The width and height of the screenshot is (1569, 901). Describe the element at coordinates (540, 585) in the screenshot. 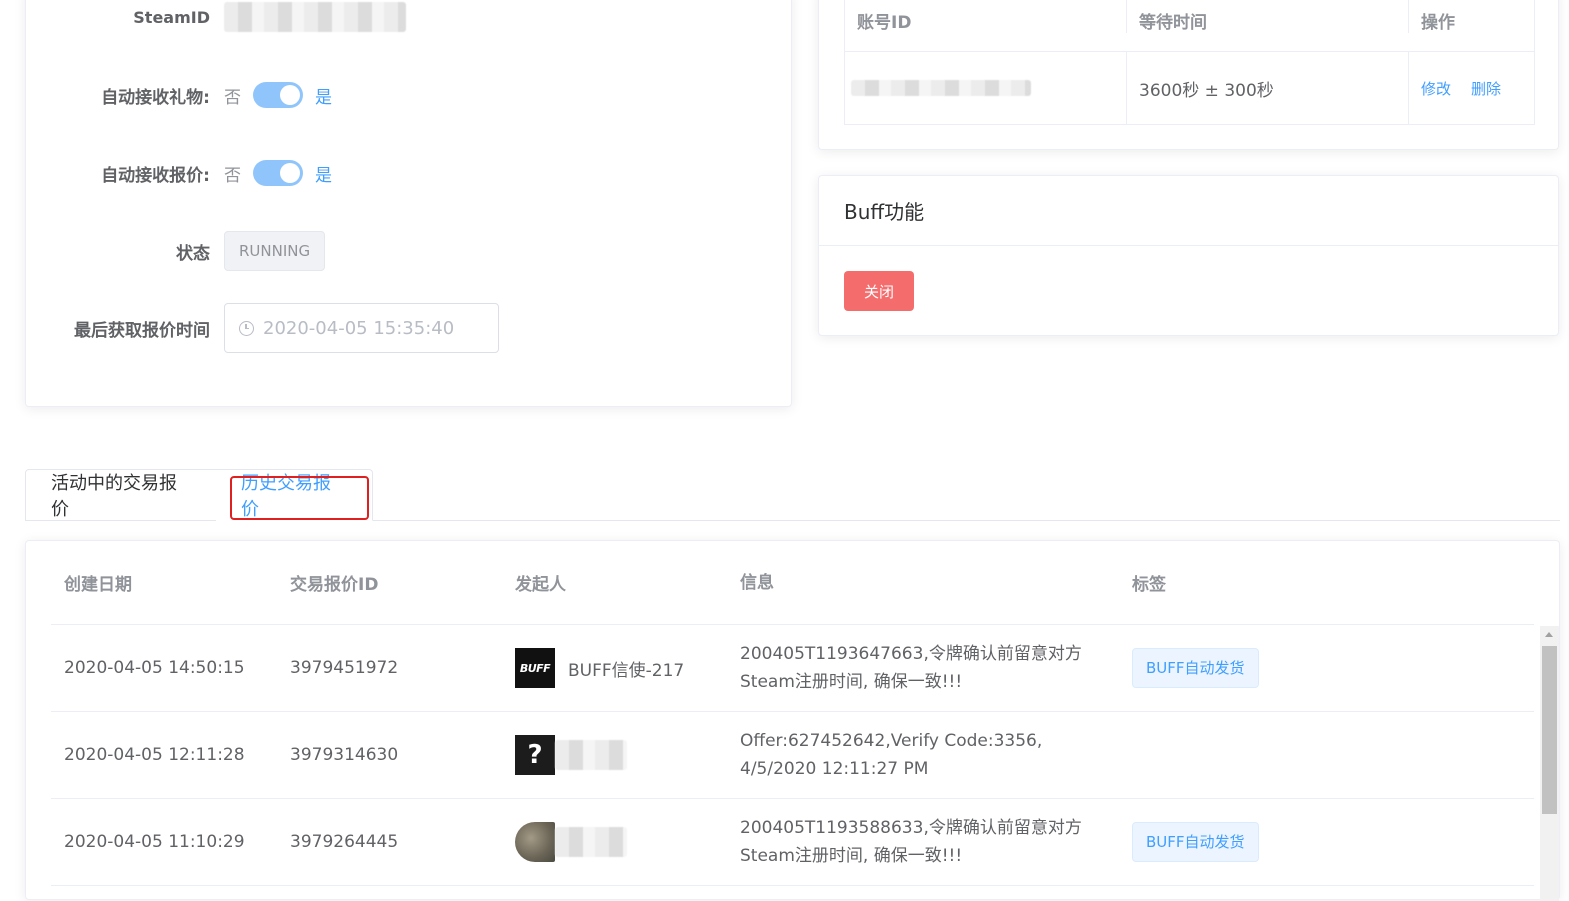

I see `header-sender: 发起人` at that location.